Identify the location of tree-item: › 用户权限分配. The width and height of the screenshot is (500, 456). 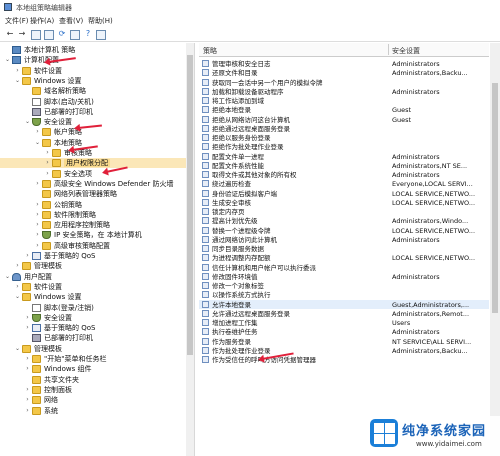
(97, 163).